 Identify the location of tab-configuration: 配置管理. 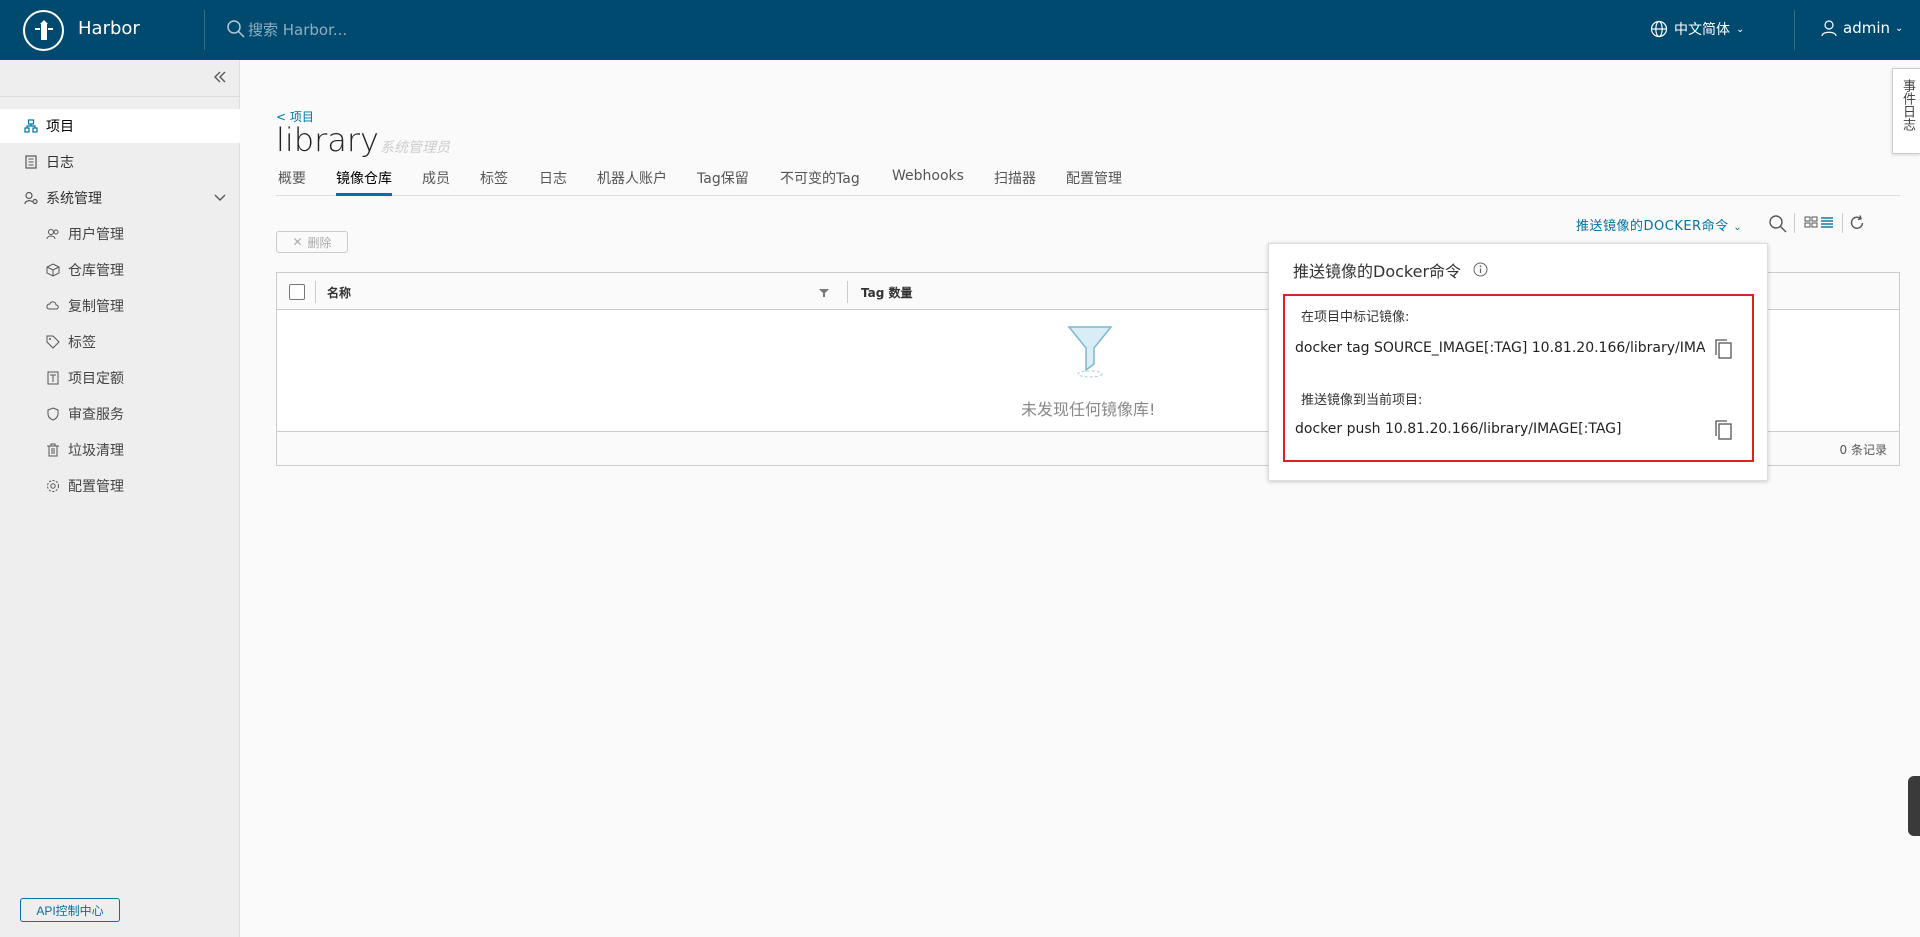
(1094, 181).